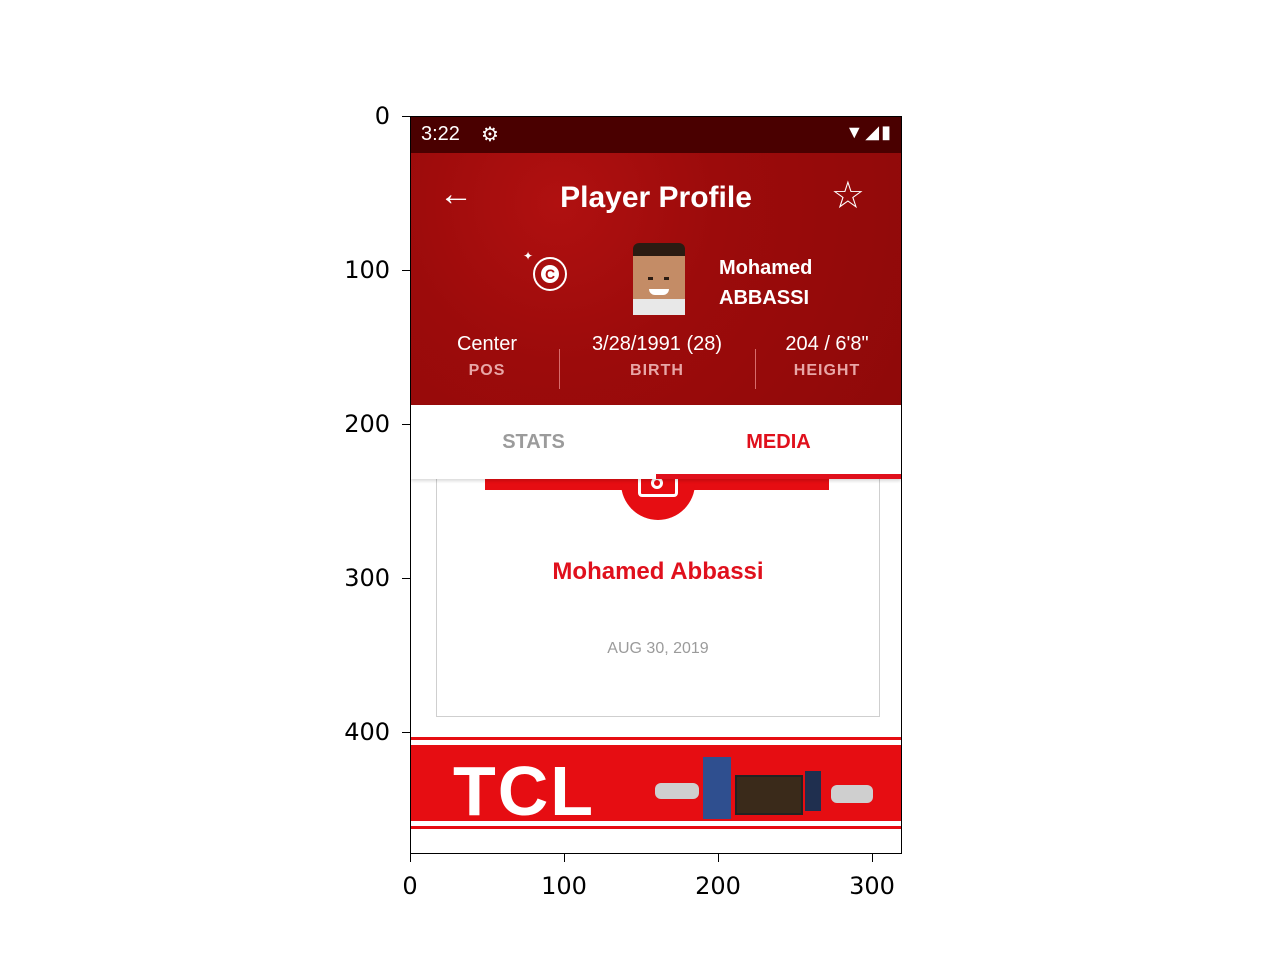  Describe the element at coordinates (367, 270) in the screenshot. I see `y-tick-label: 100` at that location.